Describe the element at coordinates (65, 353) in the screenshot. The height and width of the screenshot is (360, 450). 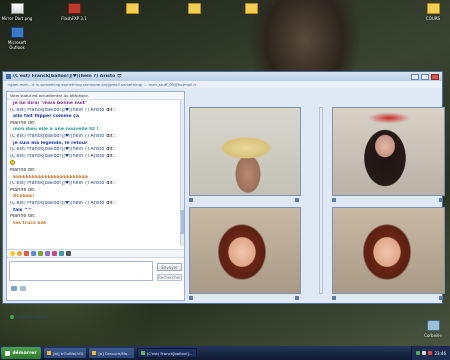
I see `taskbar-item-1: [bl] trOuBle(hO)` at that location.